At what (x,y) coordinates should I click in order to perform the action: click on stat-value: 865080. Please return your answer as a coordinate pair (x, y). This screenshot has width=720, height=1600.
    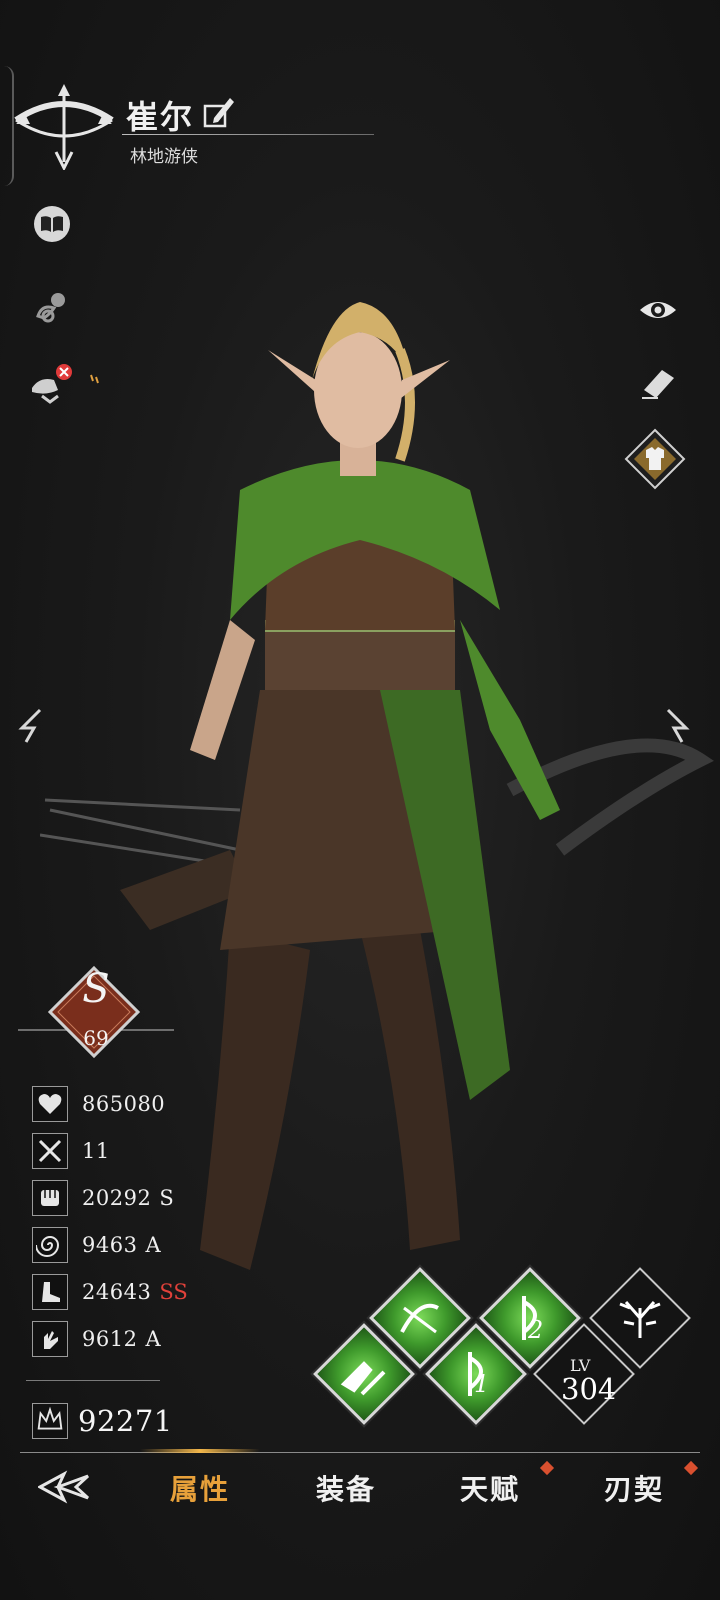
    Looking at the image, I should click on (124, 1104).